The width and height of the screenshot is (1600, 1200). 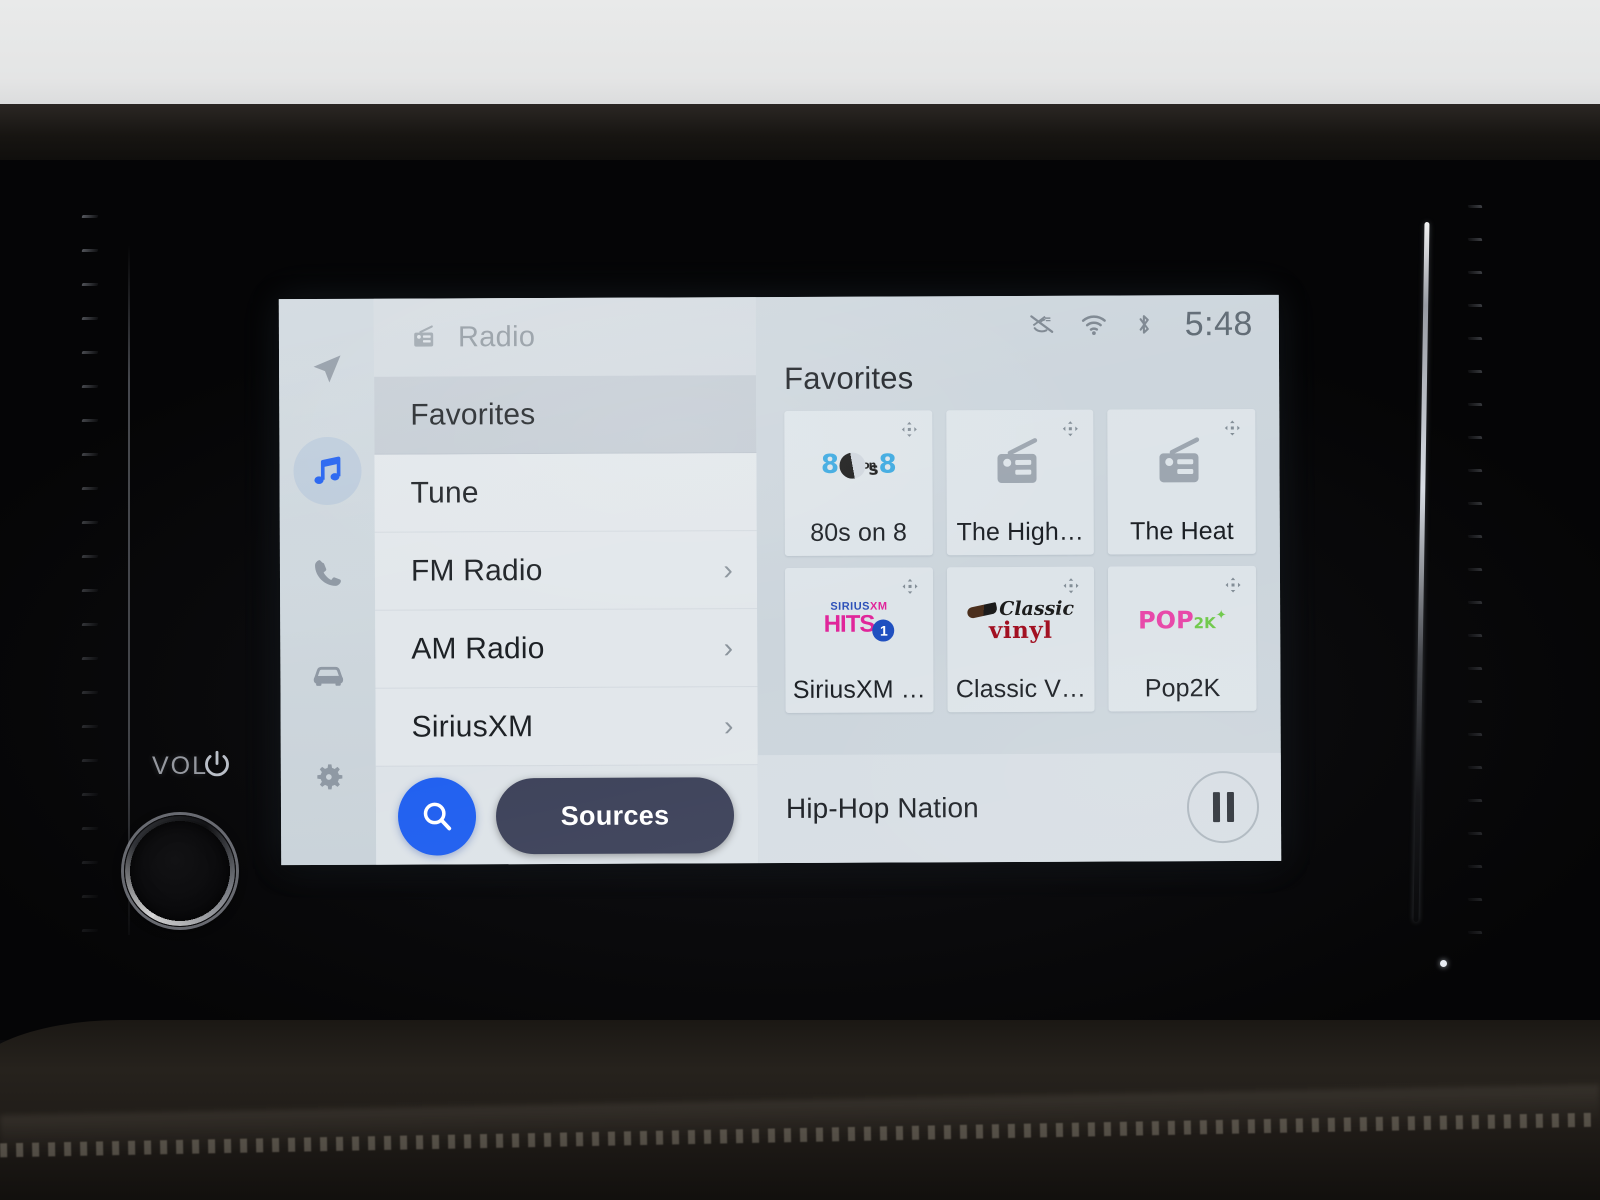 I want to click on favorite-tile-label: The Heat, so click(x=1182, y=531).